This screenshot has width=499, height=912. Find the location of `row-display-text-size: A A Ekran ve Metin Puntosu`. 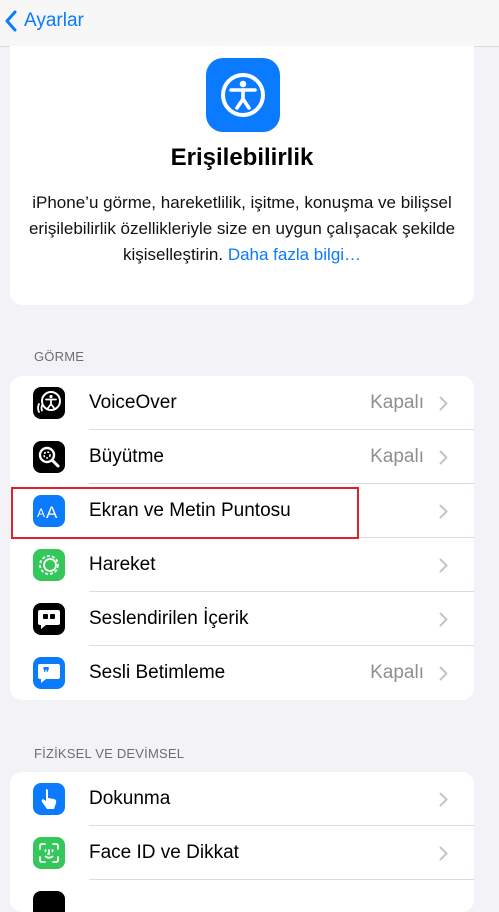

row-display-text-size: A A Ekran ve Metin Puntosu is located at coordinates (242, 511).